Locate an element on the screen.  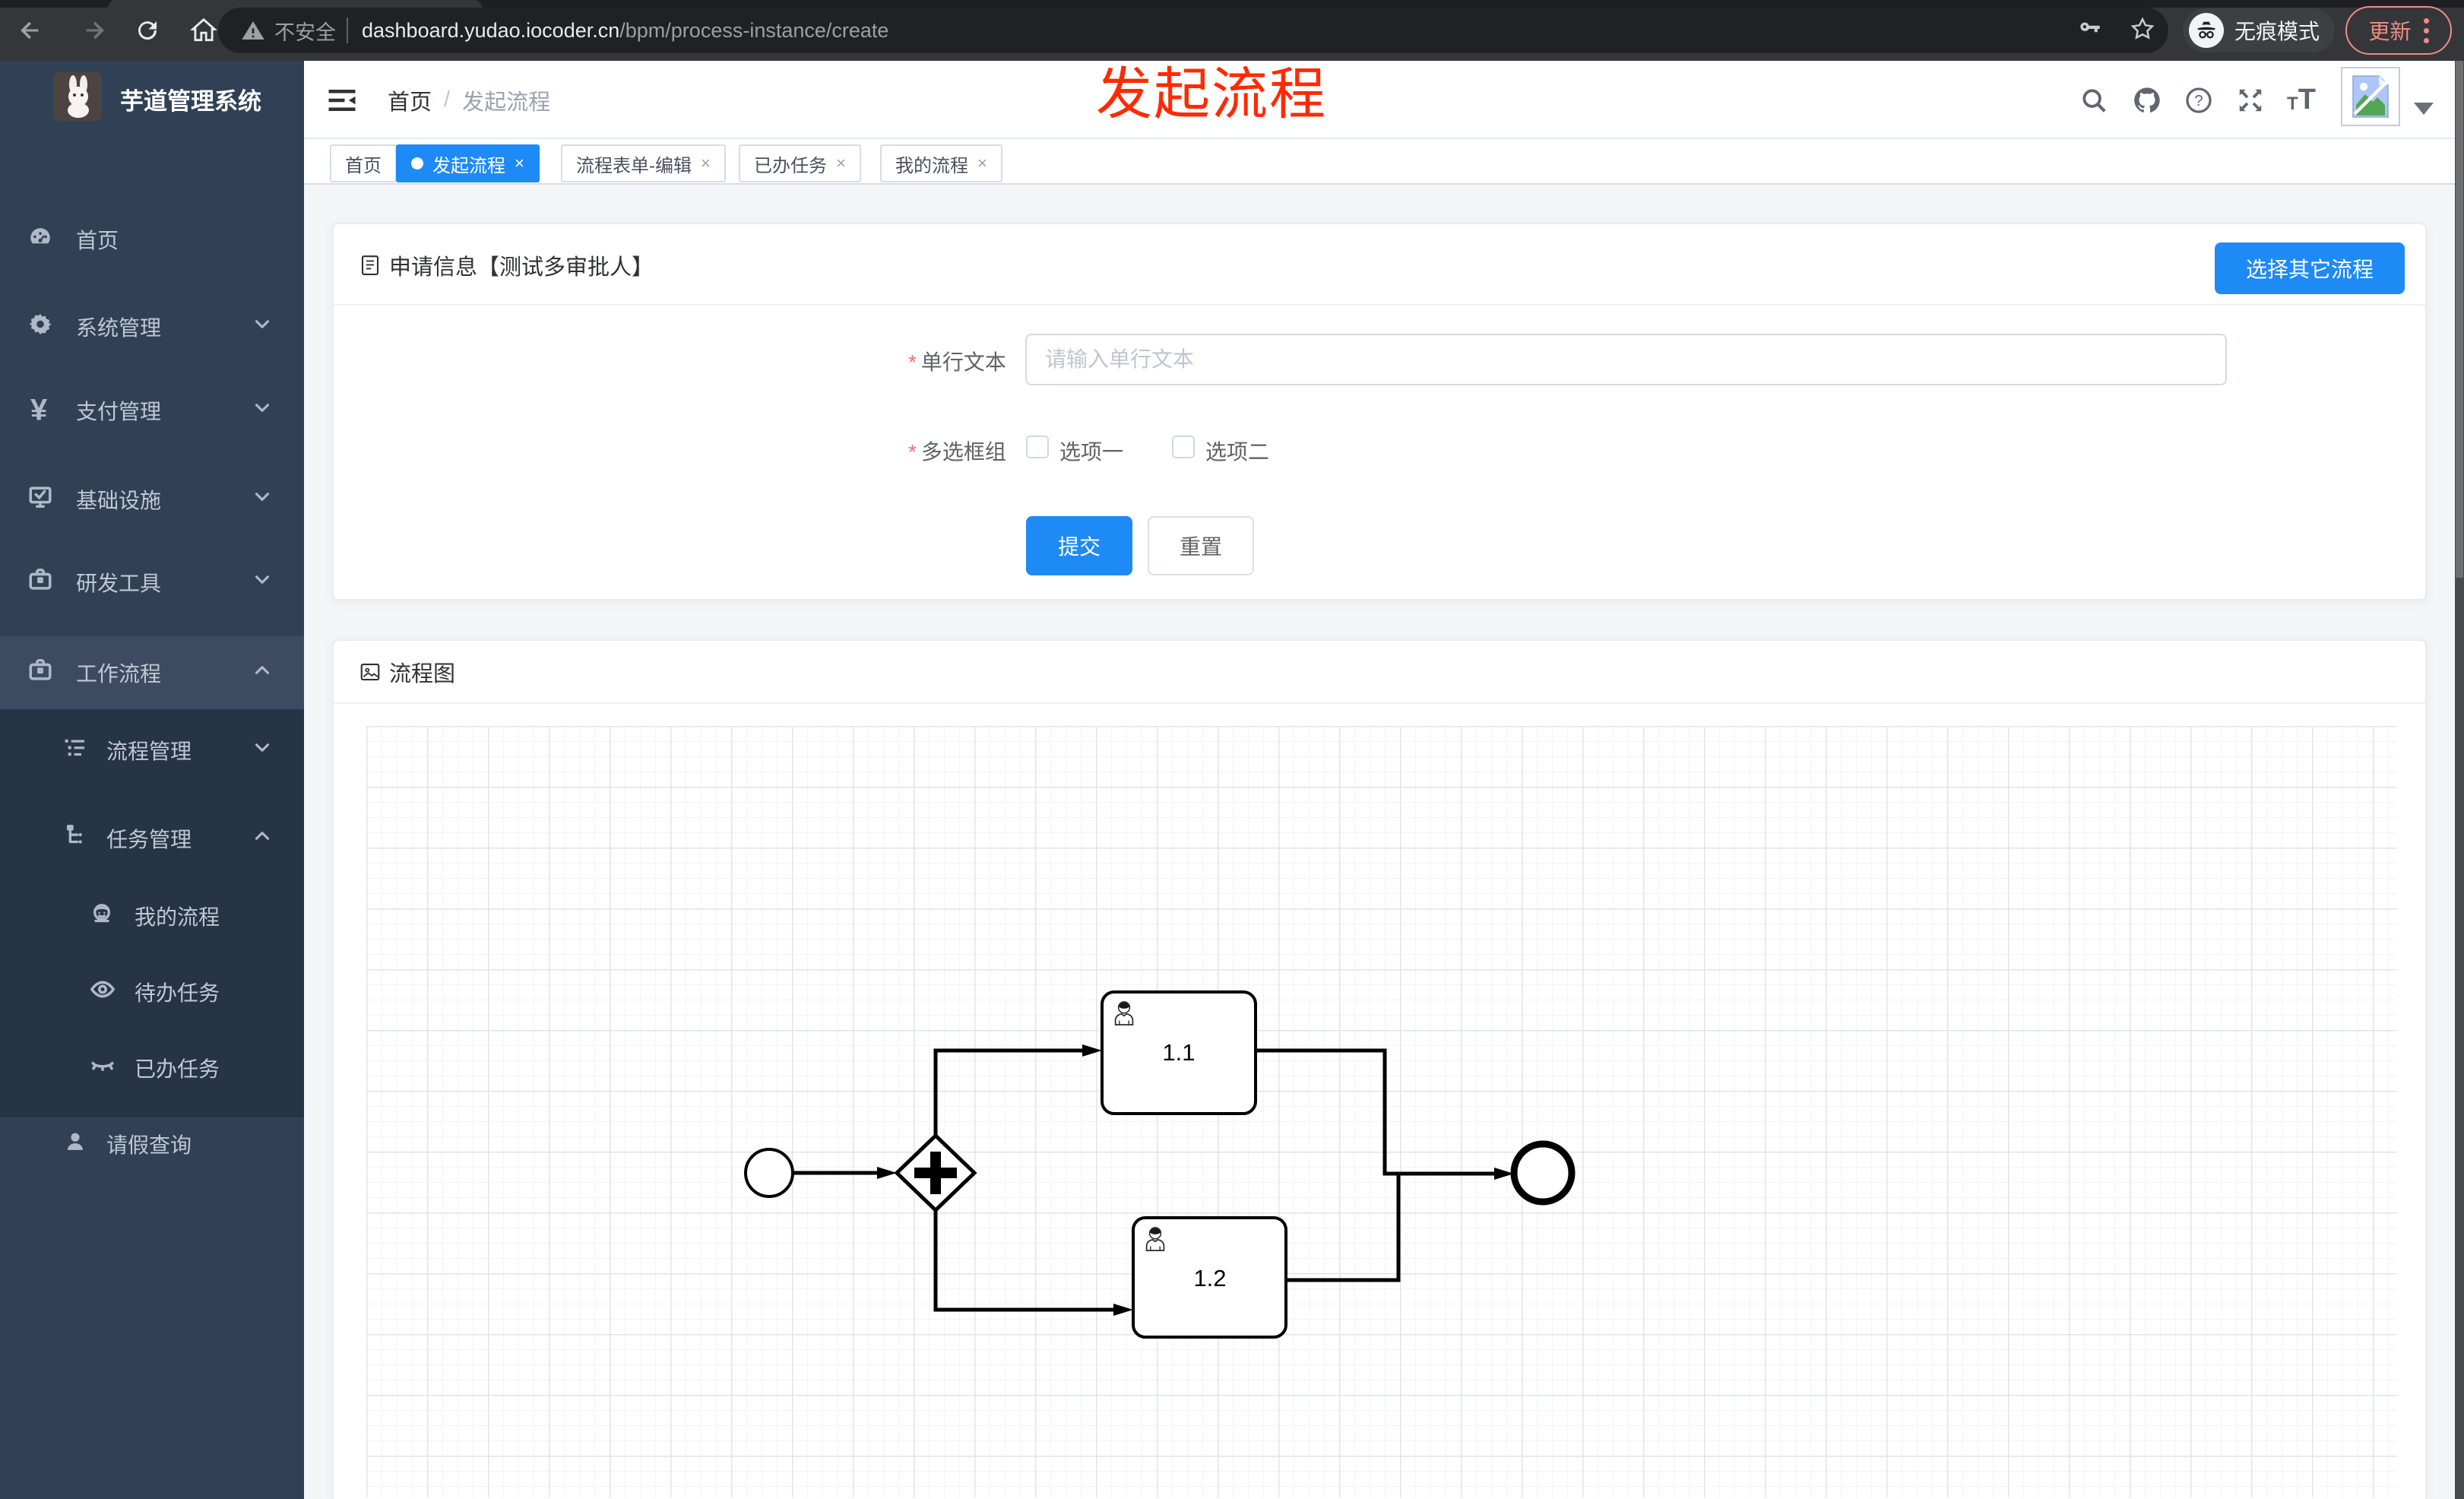
sidebar-item-label: 待办任务 is located at coordinates (177, 993).